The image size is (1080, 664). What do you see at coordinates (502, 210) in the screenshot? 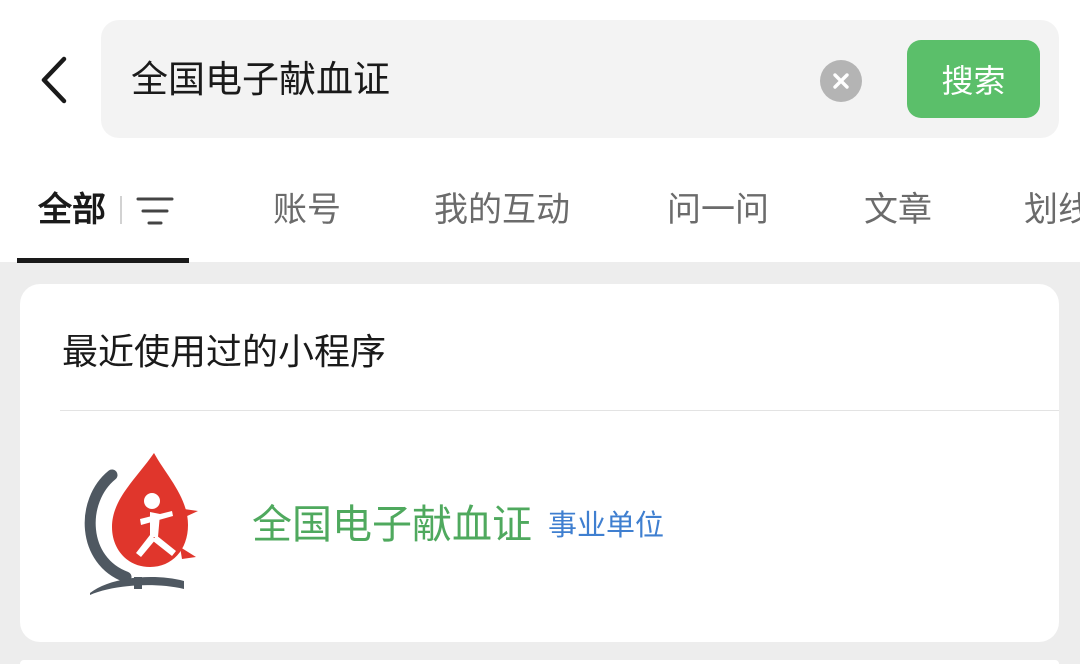
I see `tab-my-interactions: 我的互动` at bounding box center [502, 210].